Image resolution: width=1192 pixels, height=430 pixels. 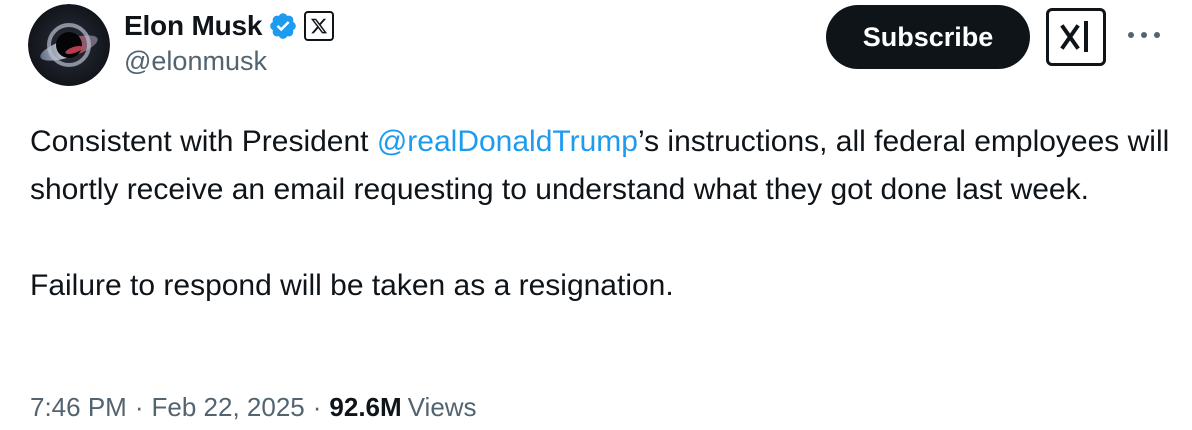 I want to click on tweet-meta: 7:46 PM · Feb 22, 2025 · 92.6M Views, so click(x=253, y=407).